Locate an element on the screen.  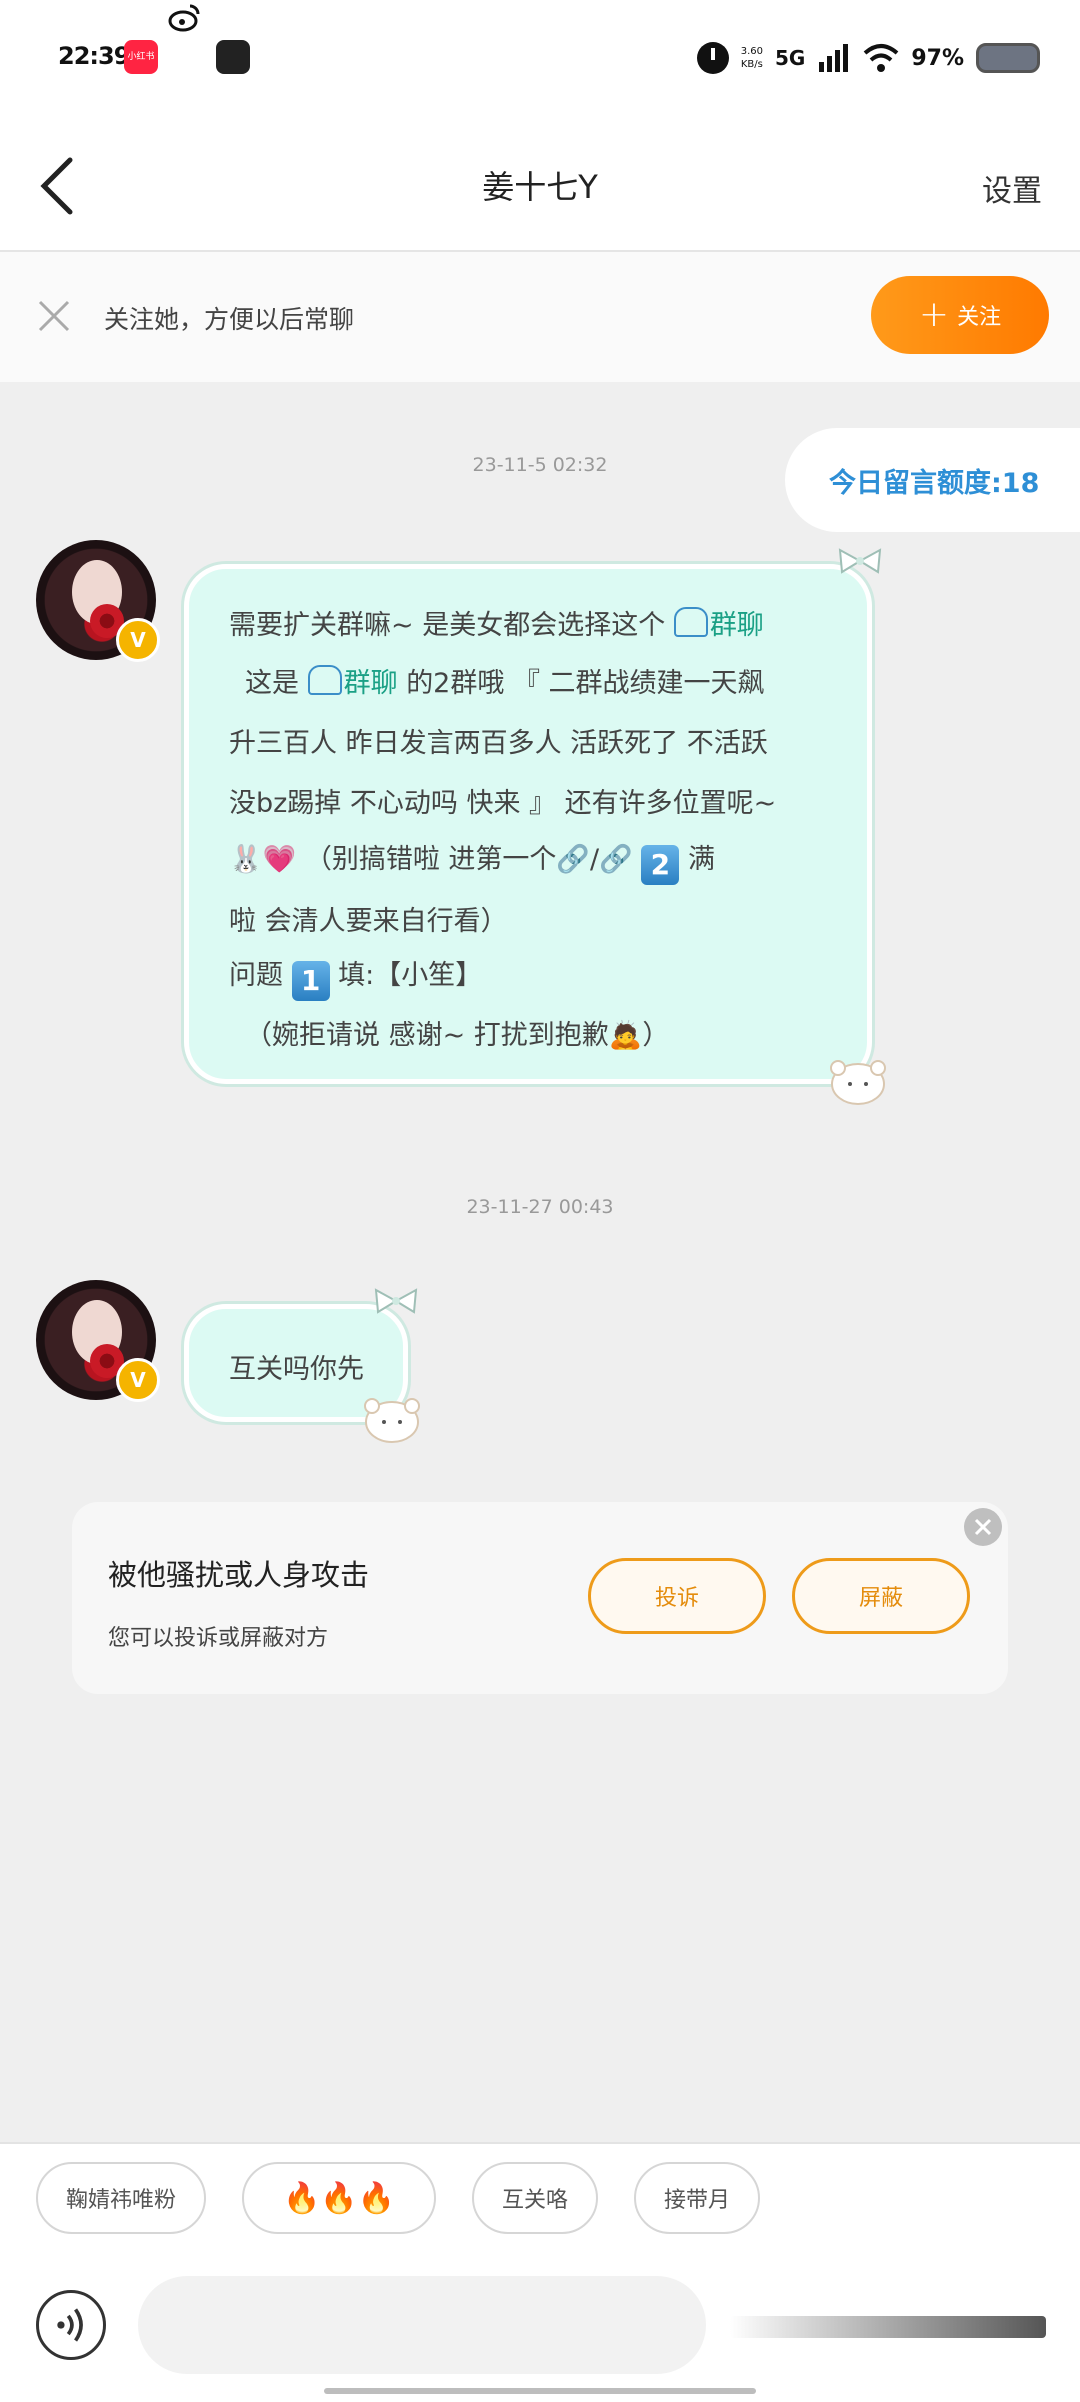
voice-input-icon is located at coordinates (71, 2325).